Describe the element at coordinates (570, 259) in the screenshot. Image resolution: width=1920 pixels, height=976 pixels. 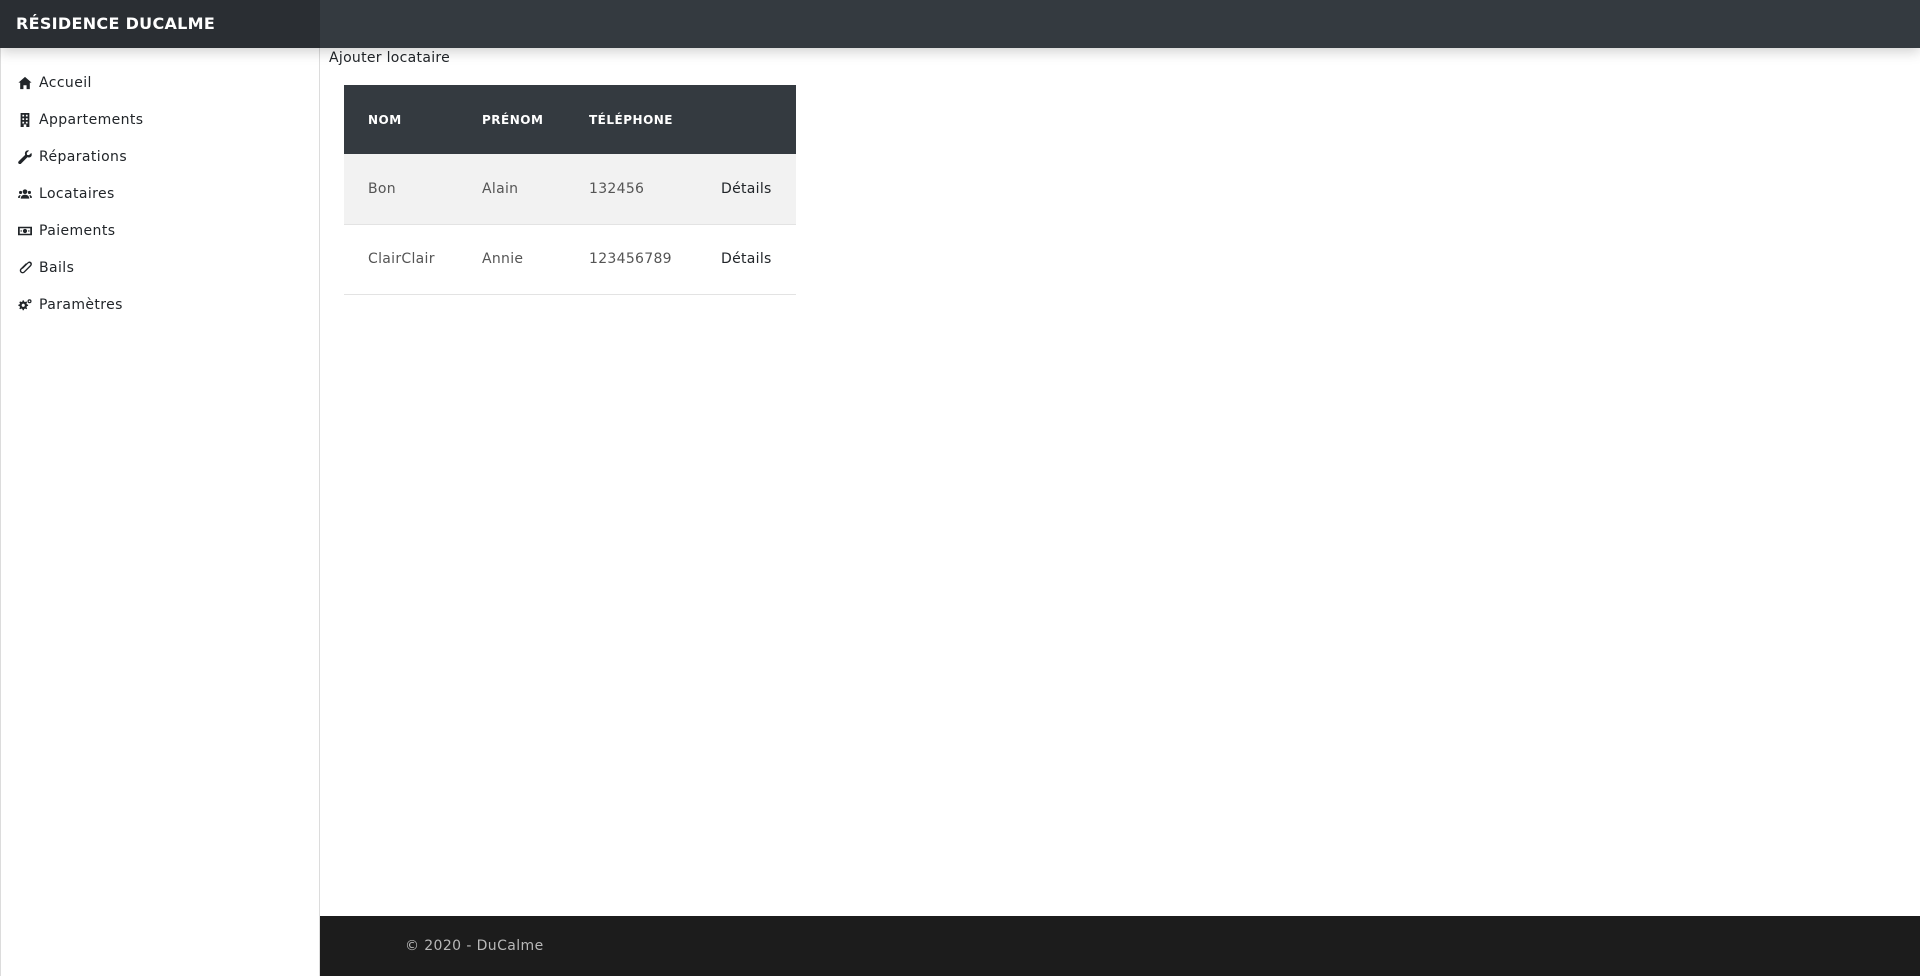
I see `table-row: ClairClair Annie 123456789 Détails` at that location.